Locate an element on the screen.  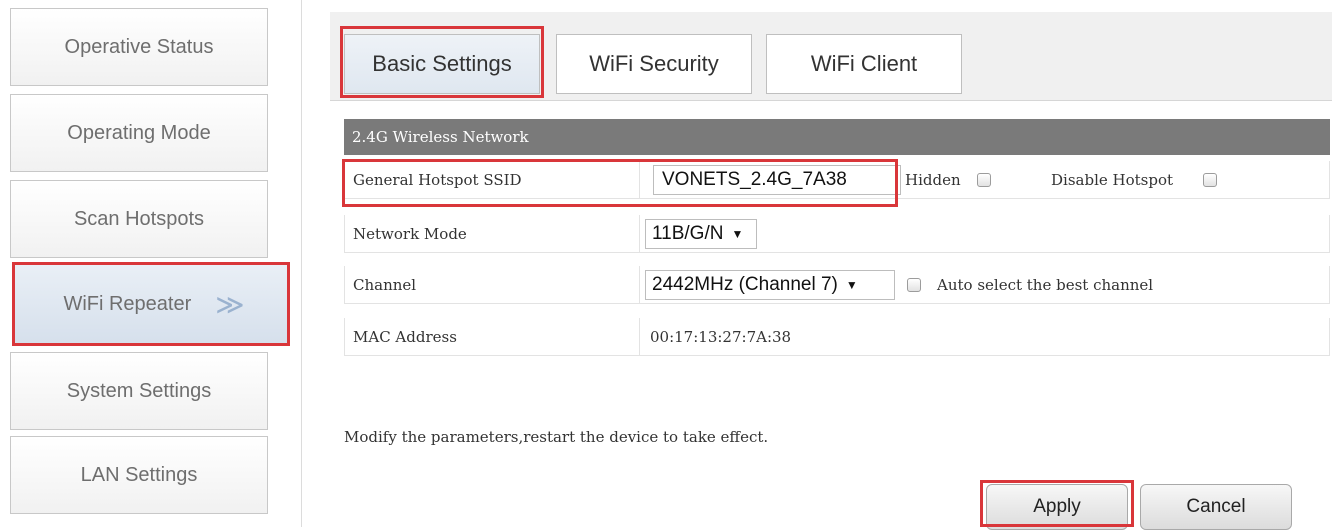
ssid-label: General Hotspot SSID is located at coordinates (437, 179).